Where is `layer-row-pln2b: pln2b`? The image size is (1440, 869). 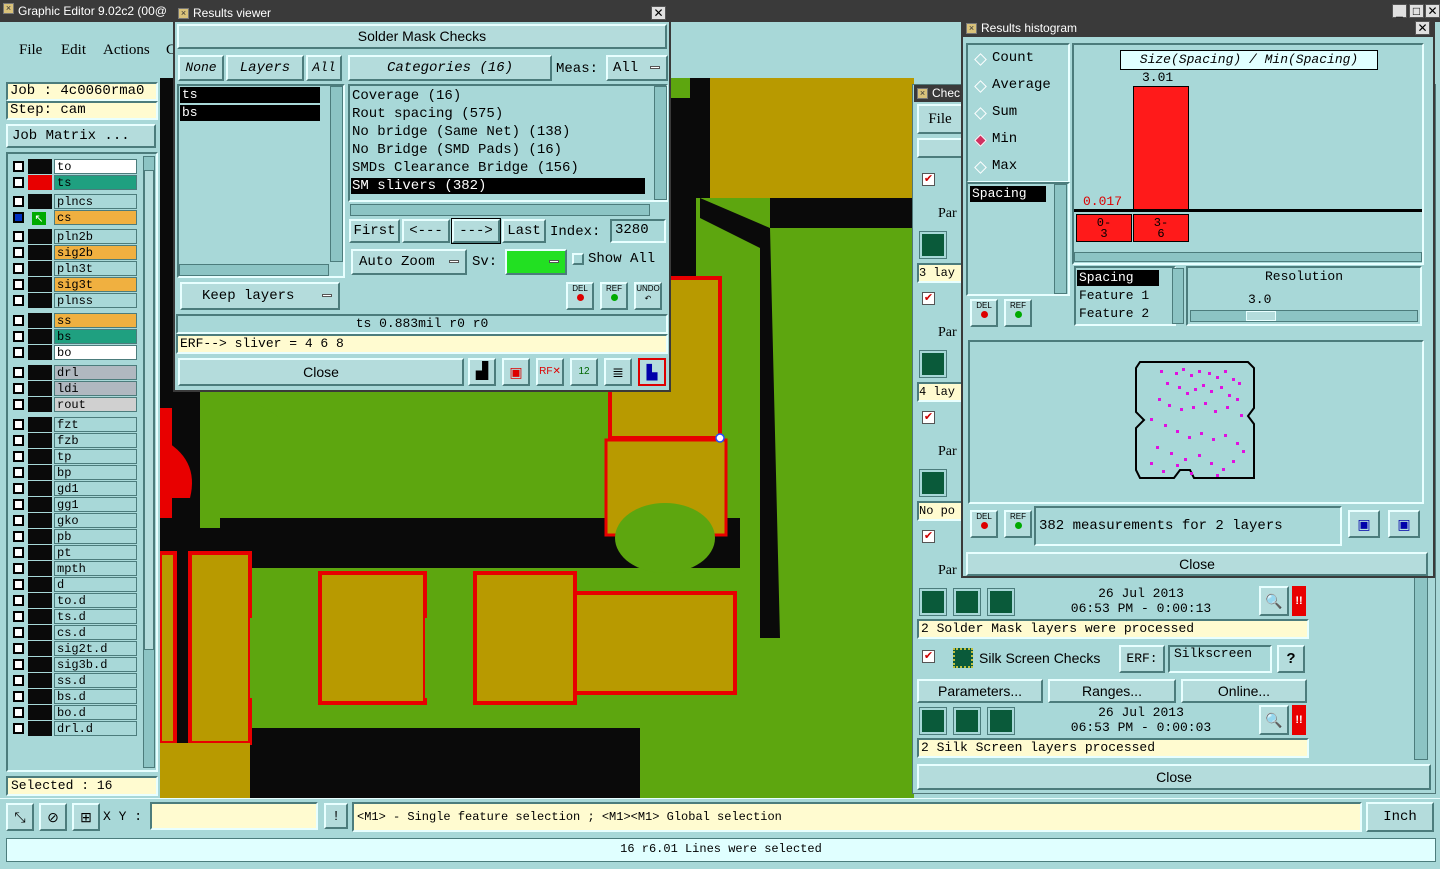
layer-row-pln2b: pln2b is located at coordinates (73, 236).